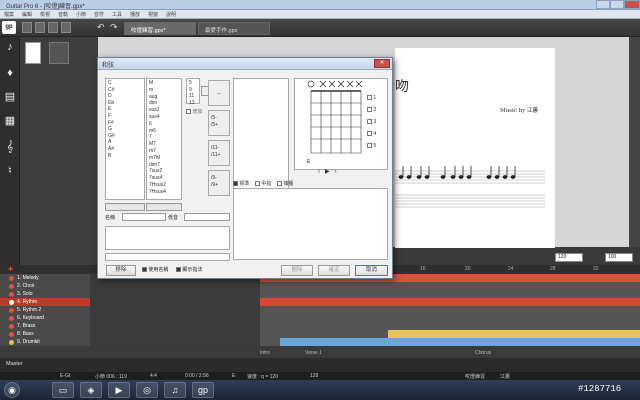  Describe the element at coordinates (164, 178) in the screenshot. I see `chord-type-item: 7sus4` at that location.